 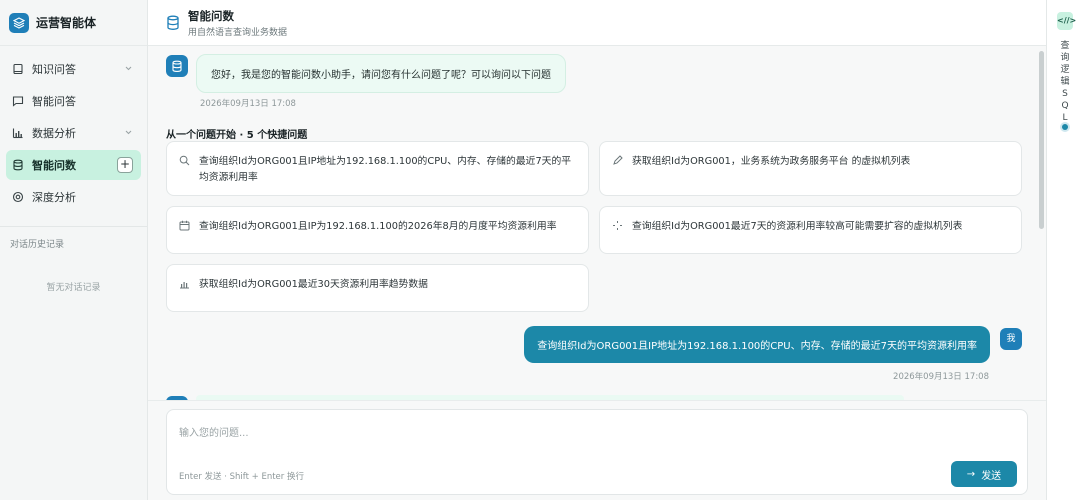 What do you see at coordinates (1065, 82) in the screenshot?
I see `sql-logic-tab: 查询逻辑SQL` at bounding box center [1065, 82].